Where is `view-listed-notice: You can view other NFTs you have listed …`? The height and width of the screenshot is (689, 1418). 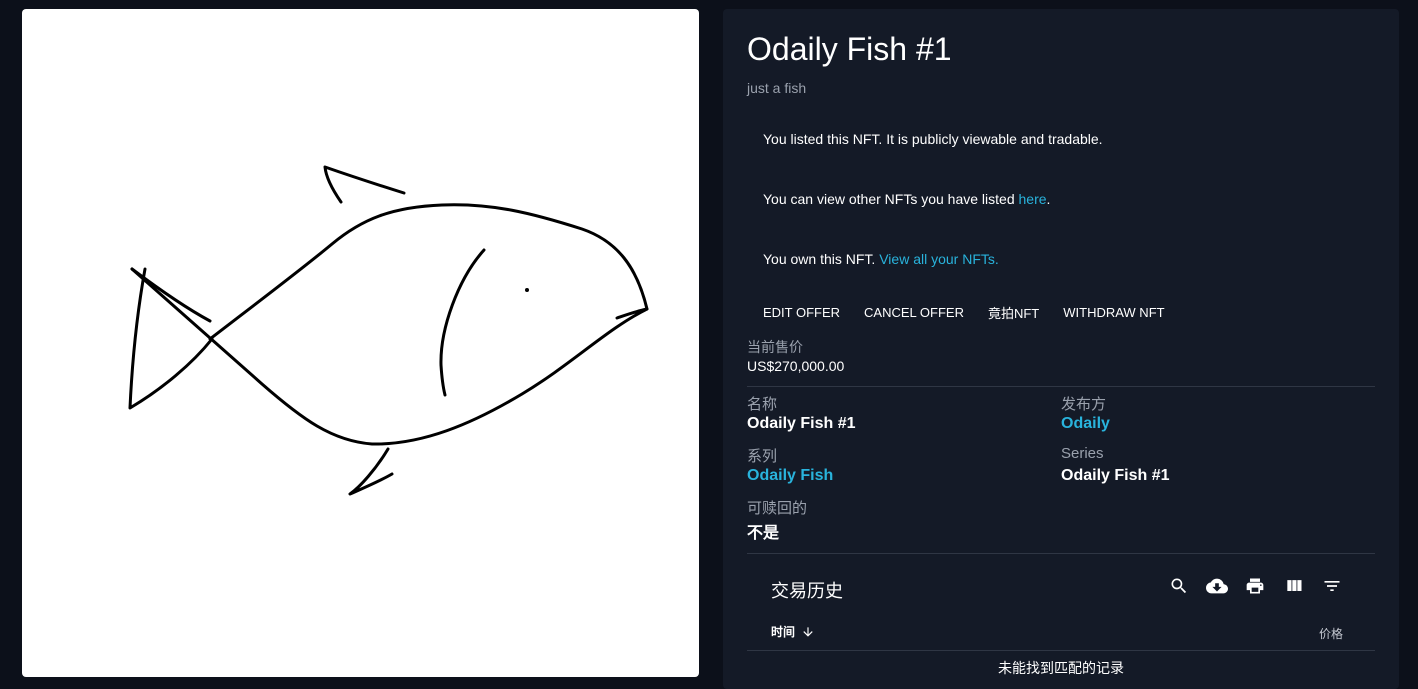 view-listed-notice: You can view other NFTs you have listed … is located at coordinates (906, 199).